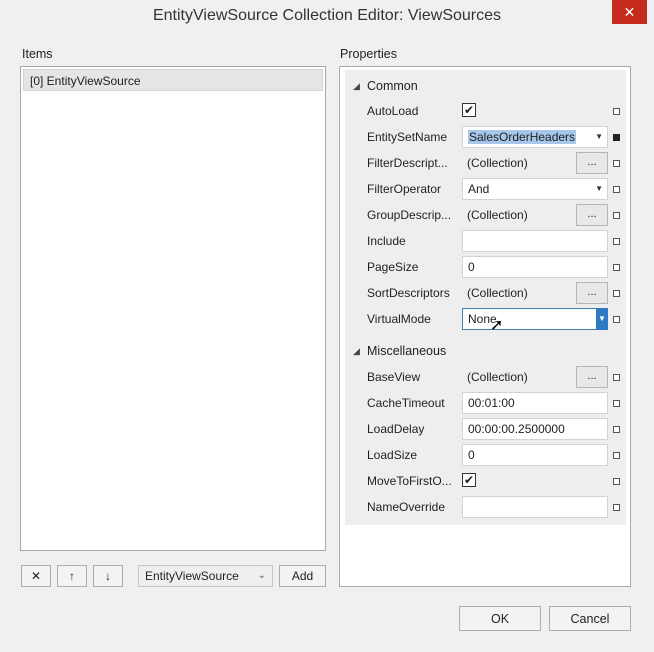 The width and height of the screenshot is (654, 652). I want to click on property-row-entitysetname: EntitySetName SalesOrderHeaders ▼, so click(485, 138).